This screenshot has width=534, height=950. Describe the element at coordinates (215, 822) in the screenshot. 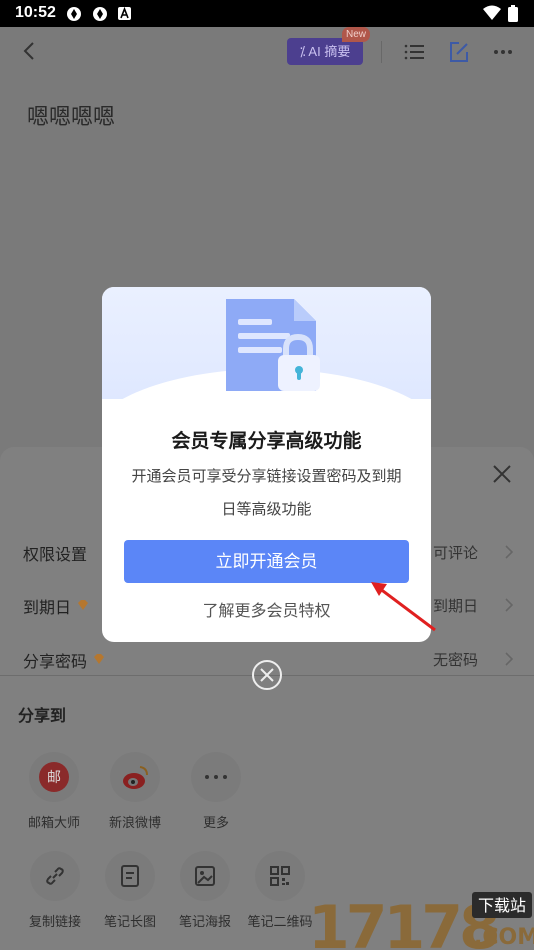

I see `share-target-label: 更多` at that location.